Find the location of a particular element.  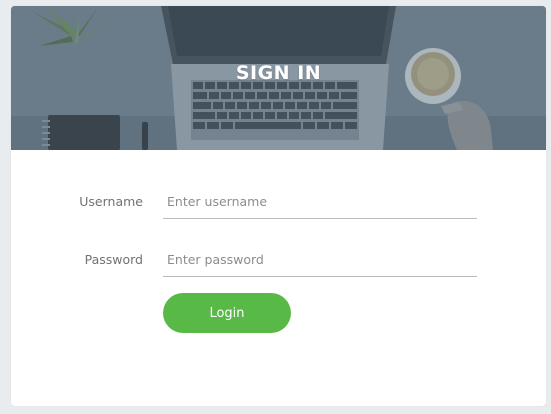

login-button: Login is located at coordinates (227, 313).